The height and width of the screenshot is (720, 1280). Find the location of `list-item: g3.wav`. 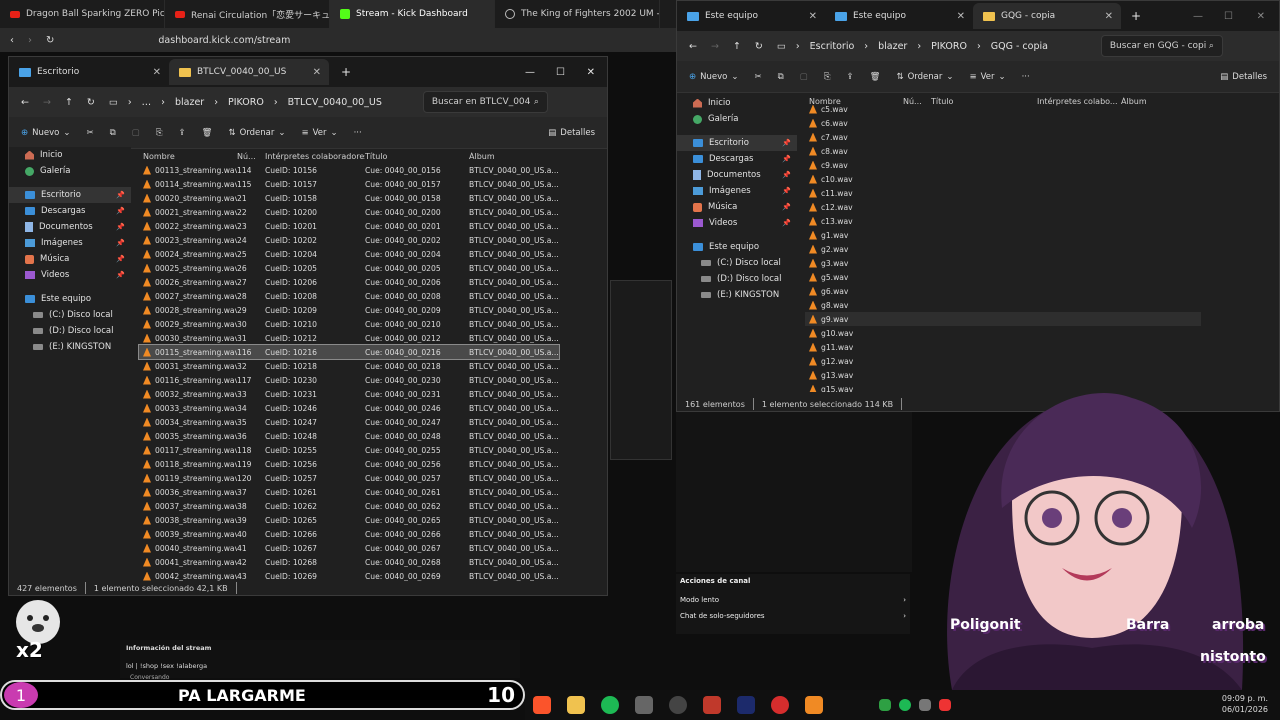

list-item: g3.wav is located at coordinates (1003, 263).